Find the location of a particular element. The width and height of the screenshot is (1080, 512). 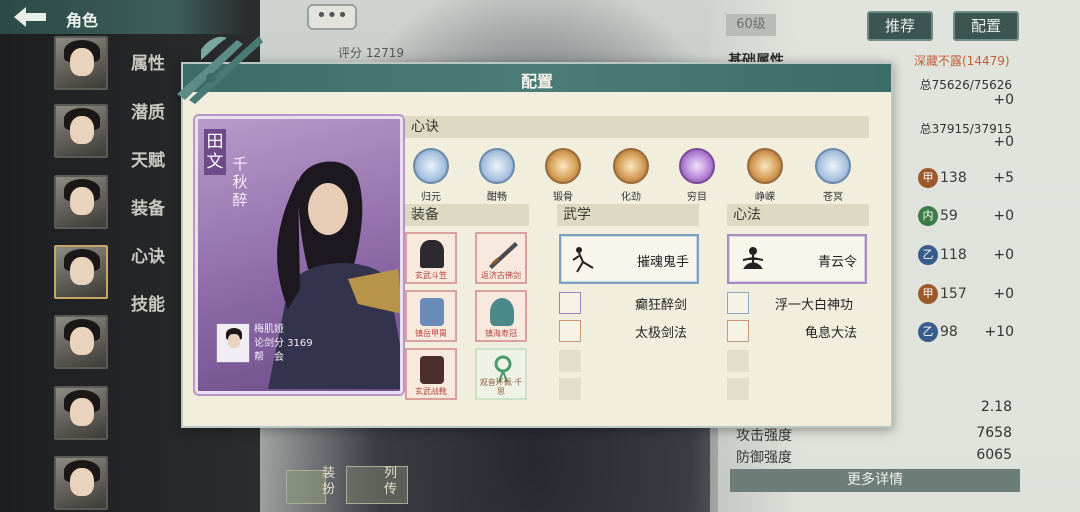

equipment-heading: 装备 is located at coordinates (467, 215).